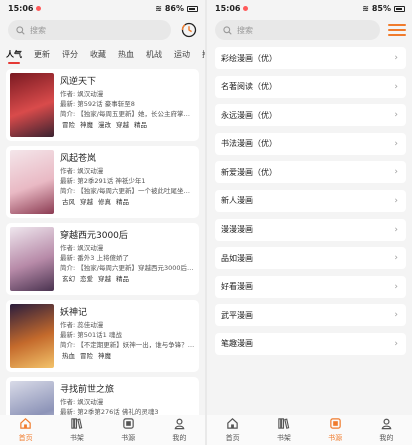 This screenshot has height=445, width=412. I want to click on search-placeholder: 搜索, so click(38, 30).